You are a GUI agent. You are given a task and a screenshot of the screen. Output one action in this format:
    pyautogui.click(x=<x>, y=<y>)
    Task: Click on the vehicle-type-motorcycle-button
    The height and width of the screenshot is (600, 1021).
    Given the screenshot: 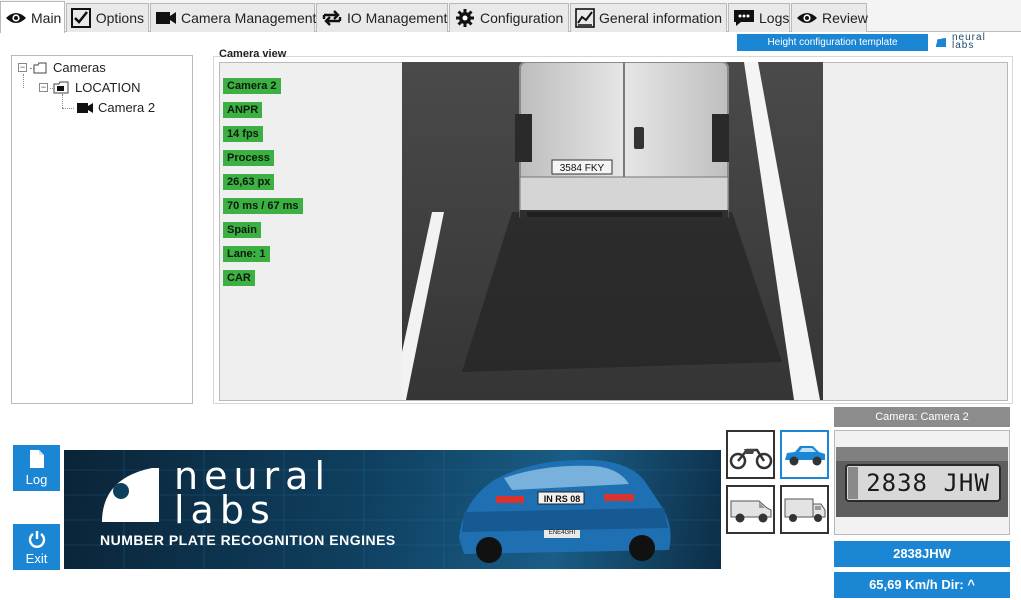 What is the action you would take?
    pyautogui.click(x=750, y=454)
    